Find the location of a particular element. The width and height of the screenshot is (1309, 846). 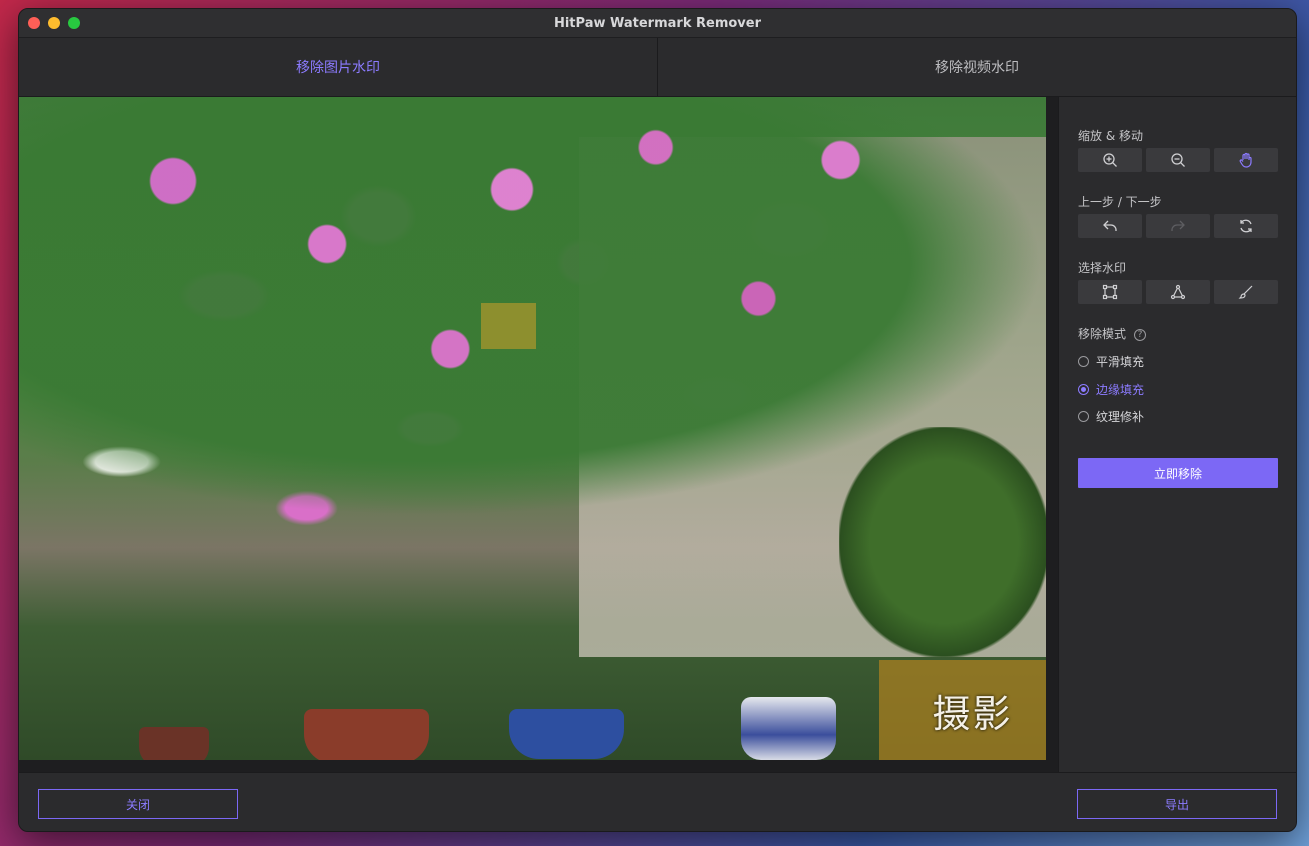

redo-button is located at coordinates (1178, 226).